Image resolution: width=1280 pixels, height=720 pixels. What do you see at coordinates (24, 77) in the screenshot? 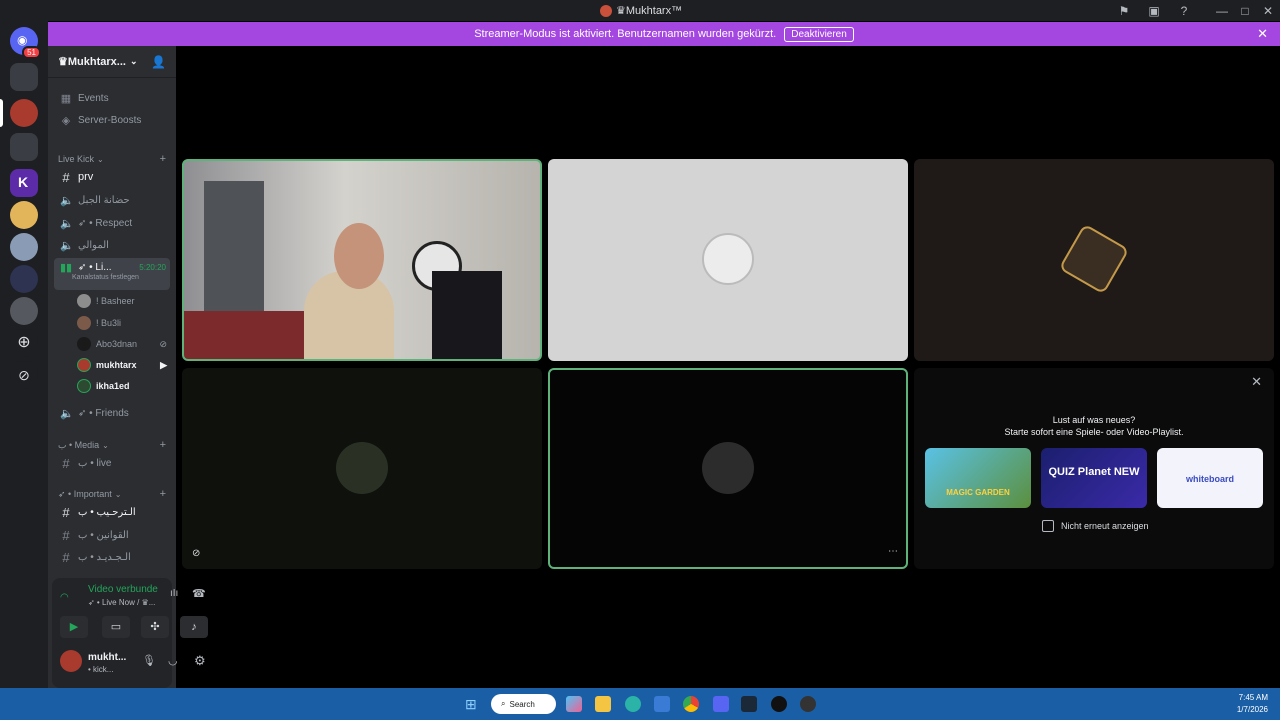
I see `server-folder-icon` at bounding box center [24, 77].